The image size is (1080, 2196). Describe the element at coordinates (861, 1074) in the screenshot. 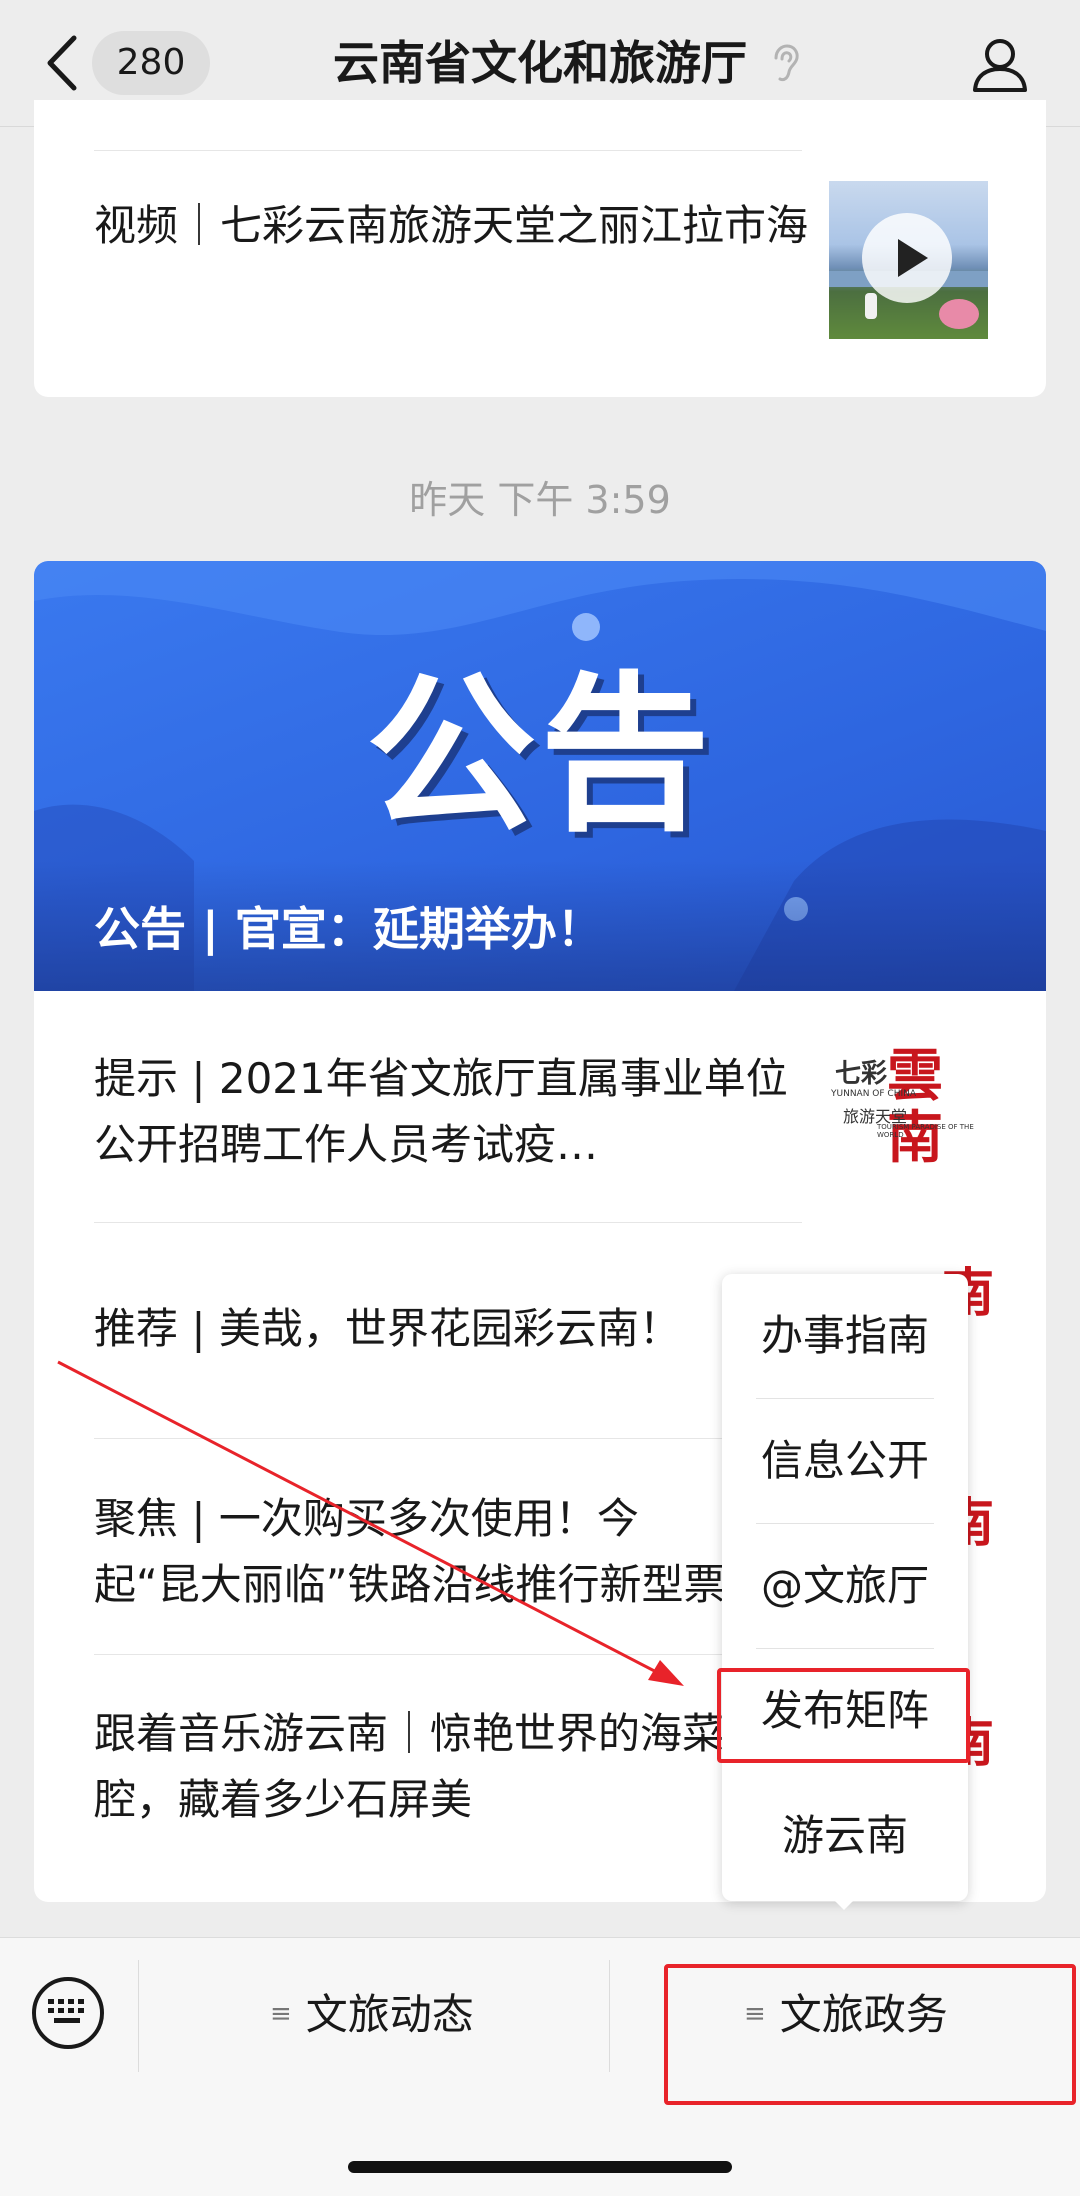

I see `logo-text-small: 七彩` at that location.